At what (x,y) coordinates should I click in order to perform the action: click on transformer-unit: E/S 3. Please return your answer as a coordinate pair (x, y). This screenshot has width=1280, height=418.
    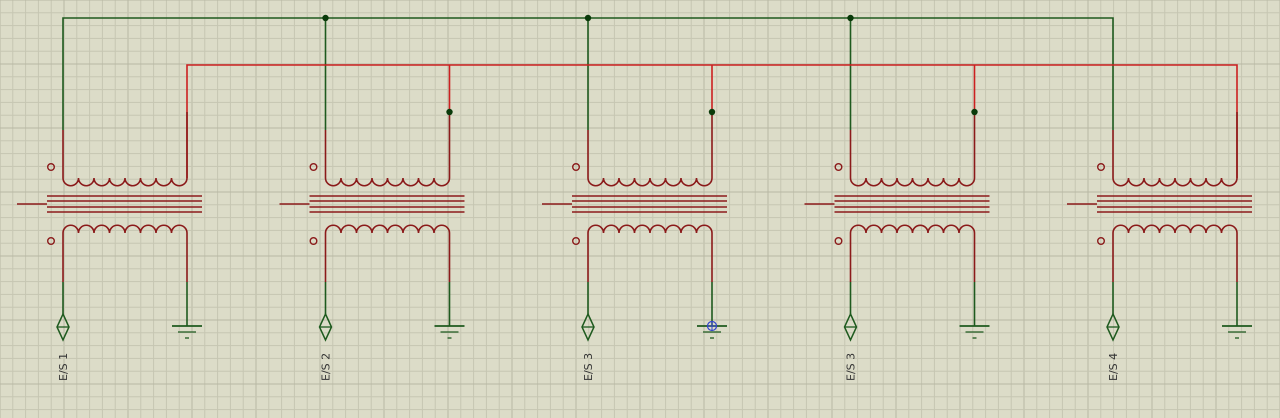
    Looking at the image, I should click on (634, 244).